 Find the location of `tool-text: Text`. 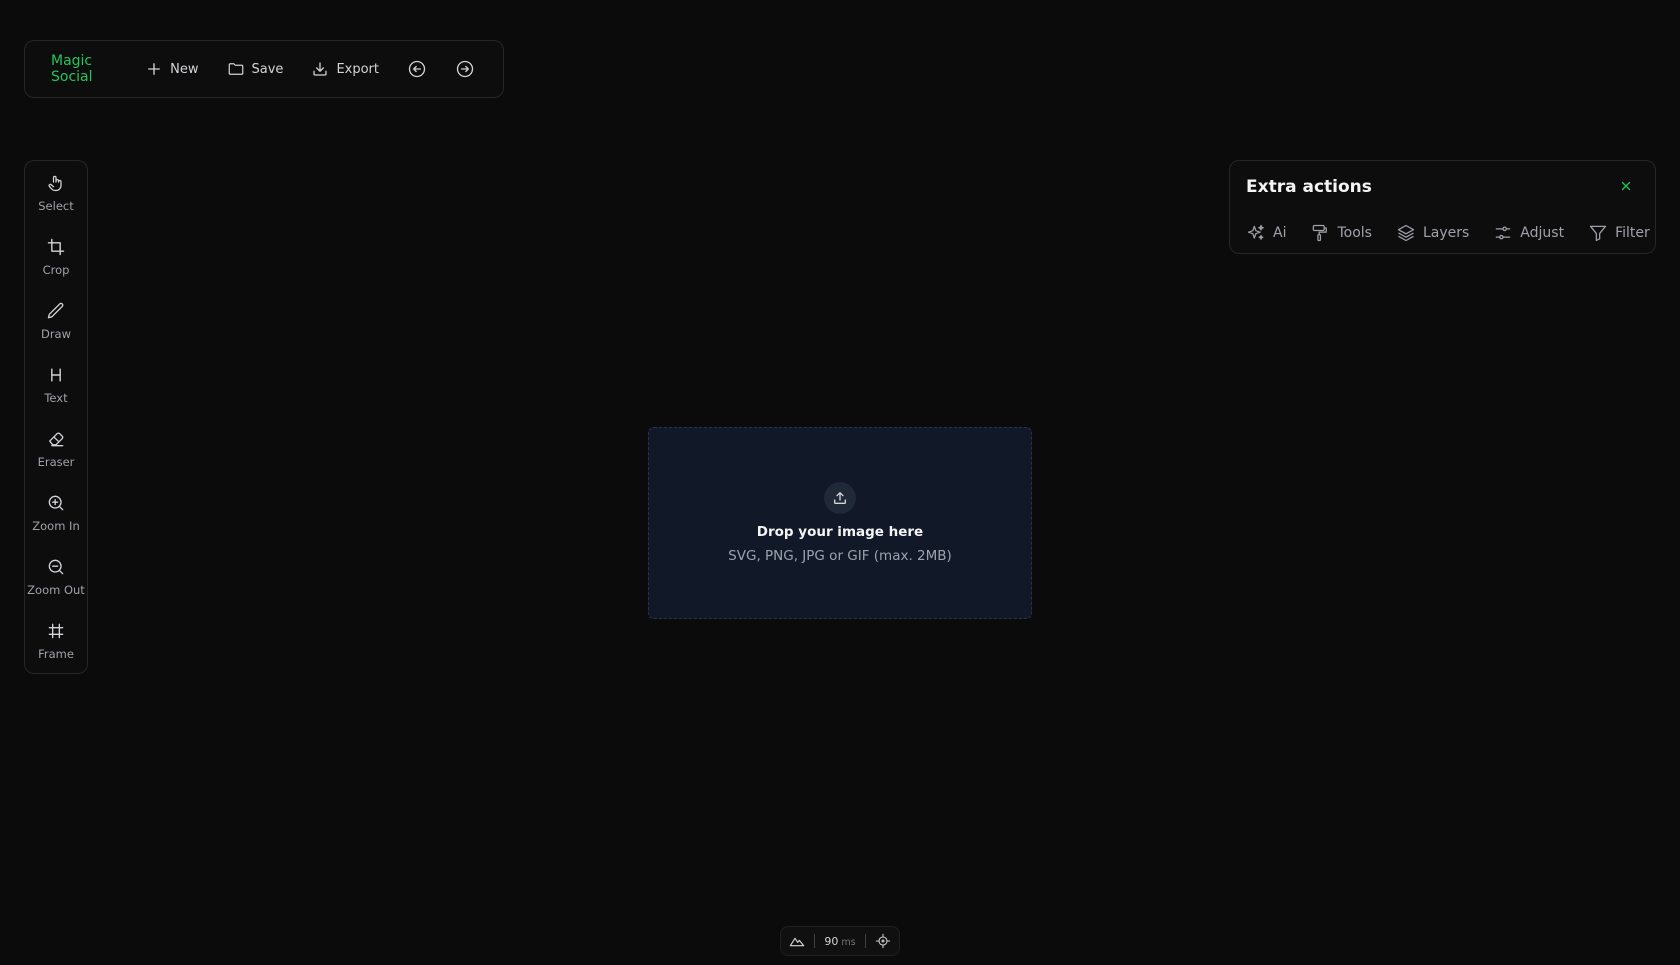

tool-text: Text is located at coordinates (56, 395).